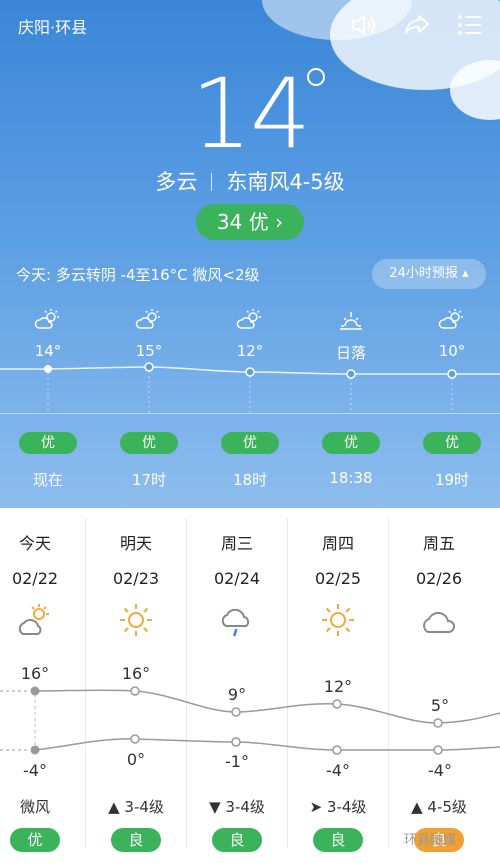  I want to click on hourly-temp: 12°, so click(250, 351).